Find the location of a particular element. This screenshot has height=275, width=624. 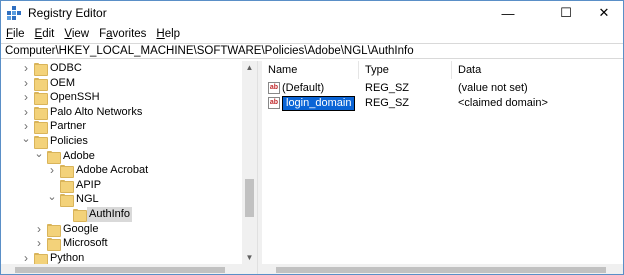

menu-favorites: Favorites is located at coordinates (122, 34).